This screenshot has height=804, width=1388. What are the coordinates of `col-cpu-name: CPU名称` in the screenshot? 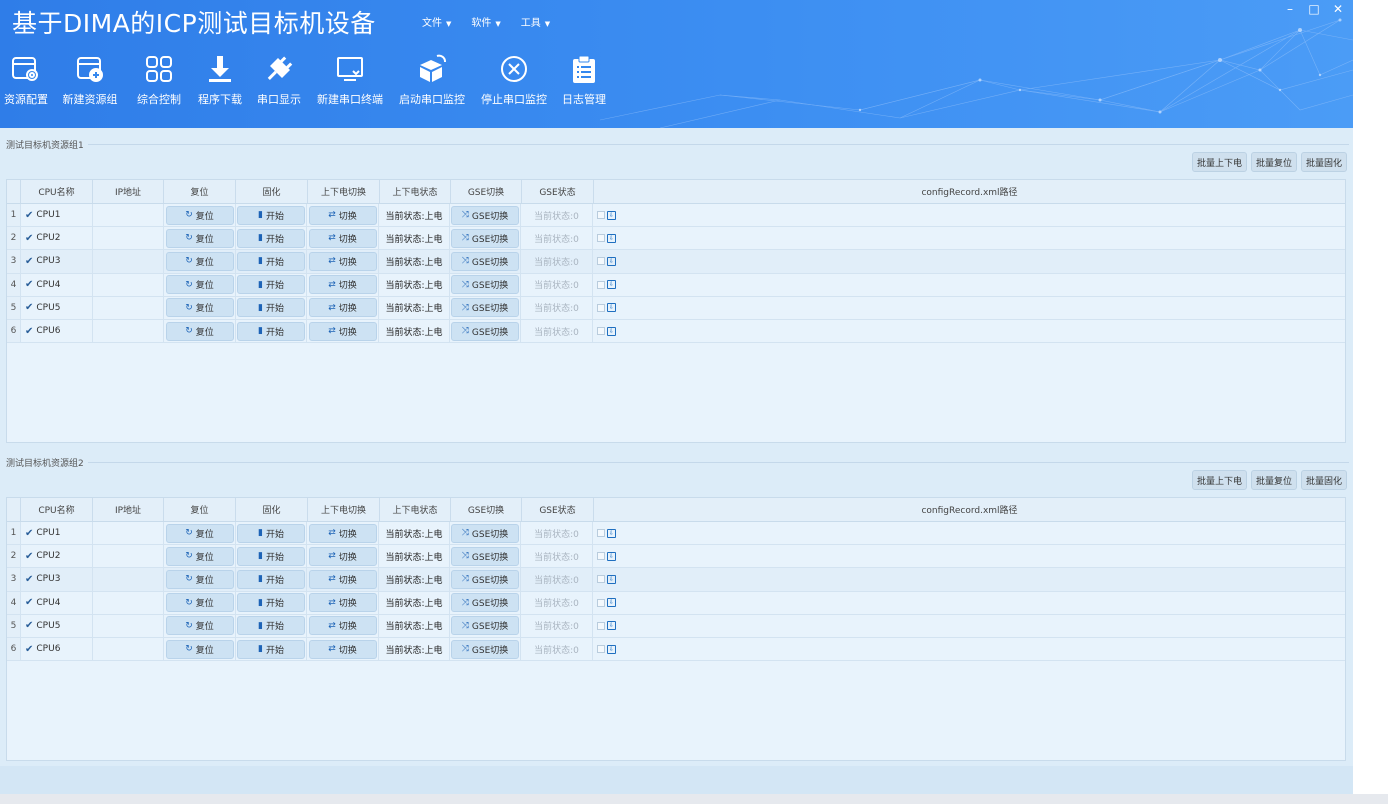 It's located at (57, 509).